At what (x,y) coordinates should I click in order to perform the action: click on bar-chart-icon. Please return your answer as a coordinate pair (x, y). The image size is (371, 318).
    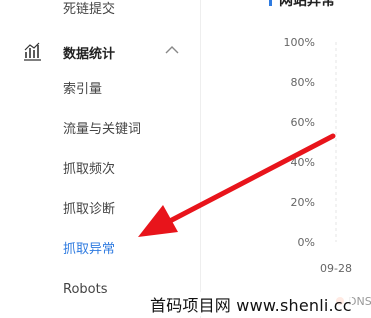
    Looking at the image, I should click on (32, 51).